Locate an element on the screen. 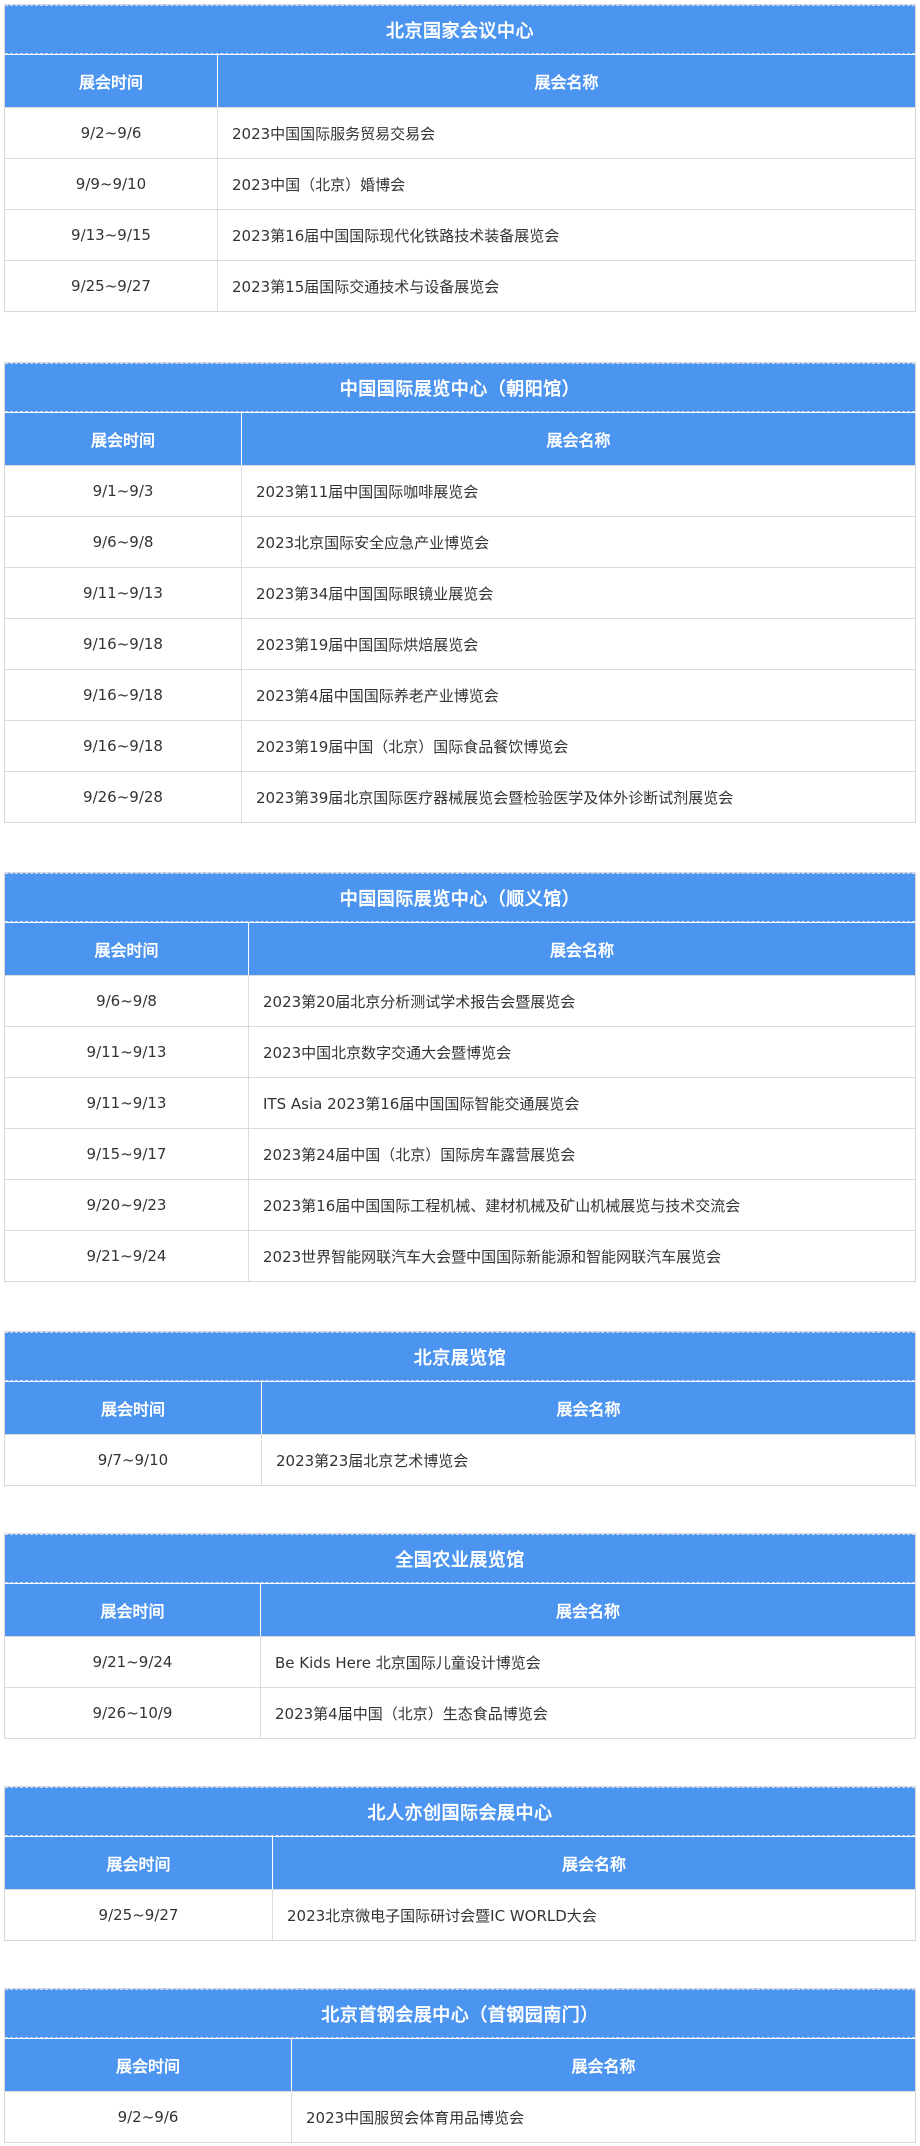 The height and width of the screenshot is (2146, 920). table-row: 9/13~9/15 2023第16届中国国际现代化铁路技术装备展览会 is located at coordinates (460, 234).